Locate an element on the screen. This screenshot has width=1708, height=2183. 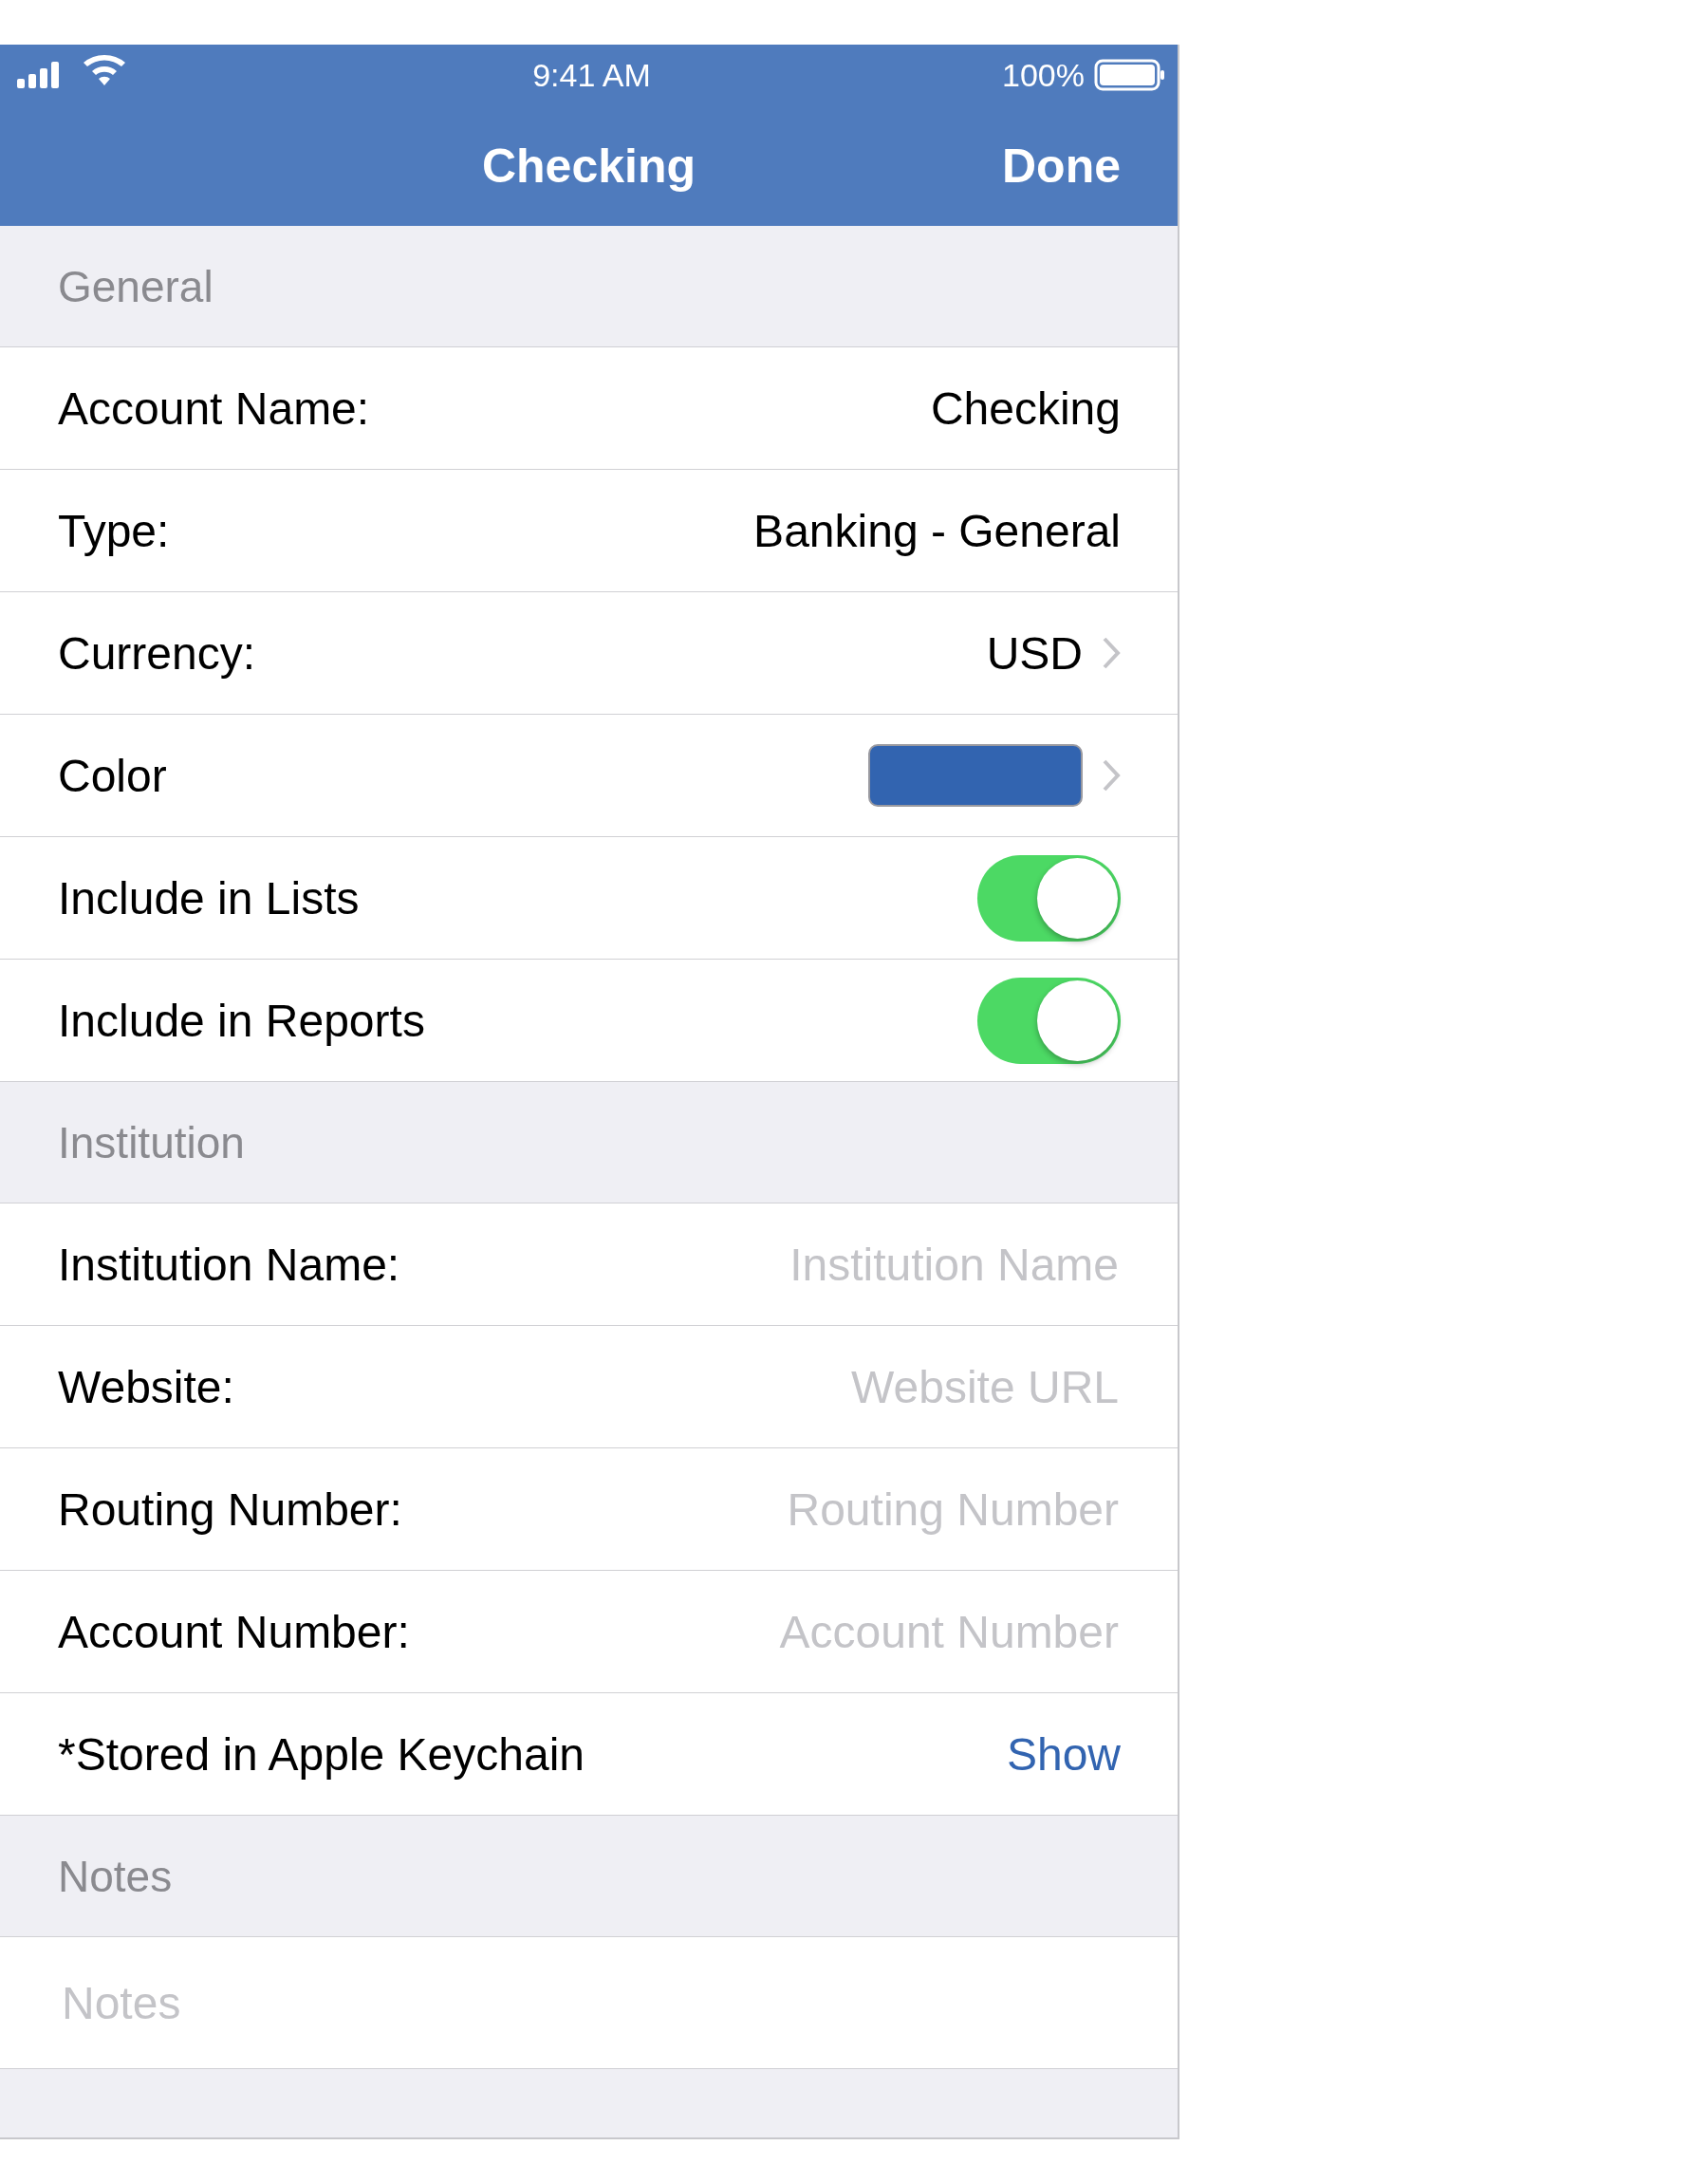
input-field: Account Number is located at coordinates (853, 1631).